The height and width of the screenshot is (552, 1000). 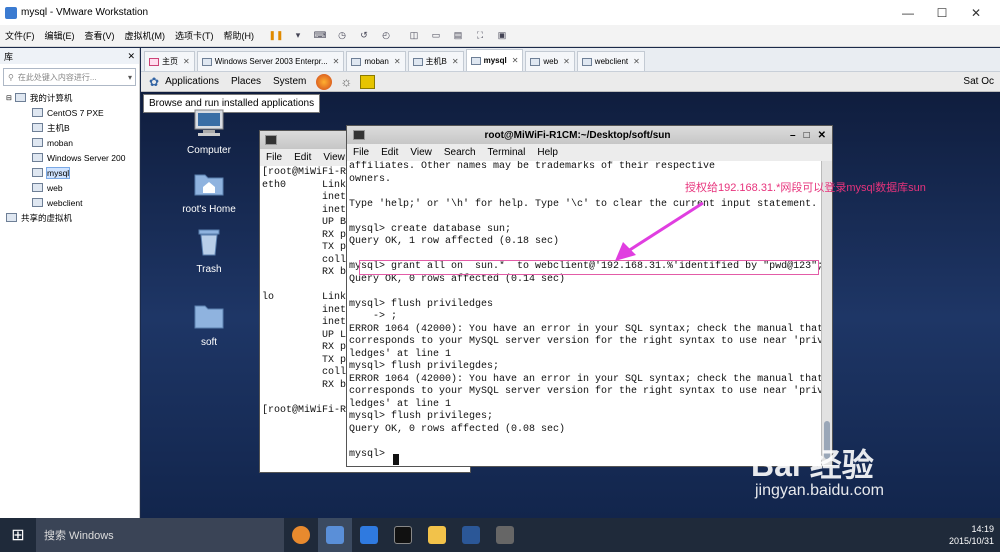 What do you see at coordinates (505, 535) in the screenshot?
I see `taskbar-app-media` at bounding box center [505, 535].